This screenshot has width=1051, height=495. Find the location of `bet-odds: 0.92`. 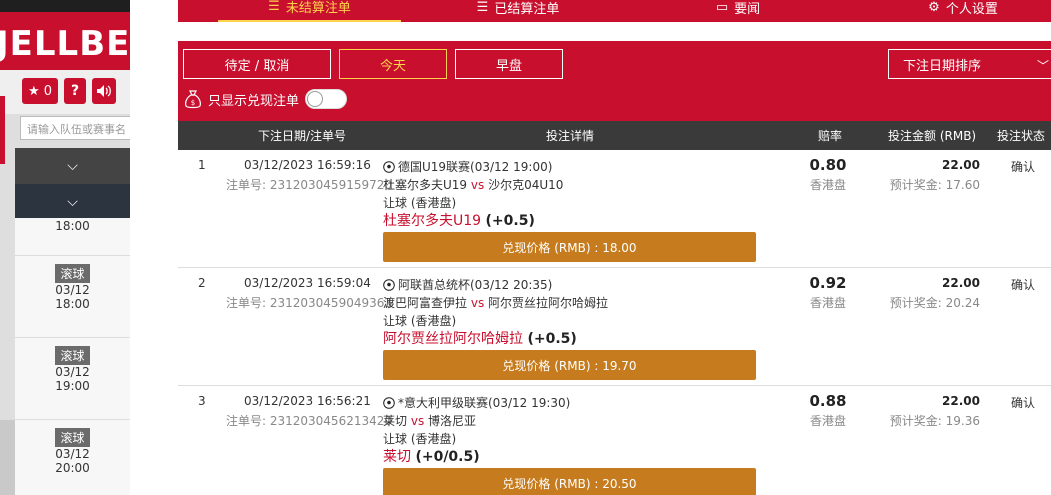

bet-odds: 0.92 is located at coordinates (828, 283).